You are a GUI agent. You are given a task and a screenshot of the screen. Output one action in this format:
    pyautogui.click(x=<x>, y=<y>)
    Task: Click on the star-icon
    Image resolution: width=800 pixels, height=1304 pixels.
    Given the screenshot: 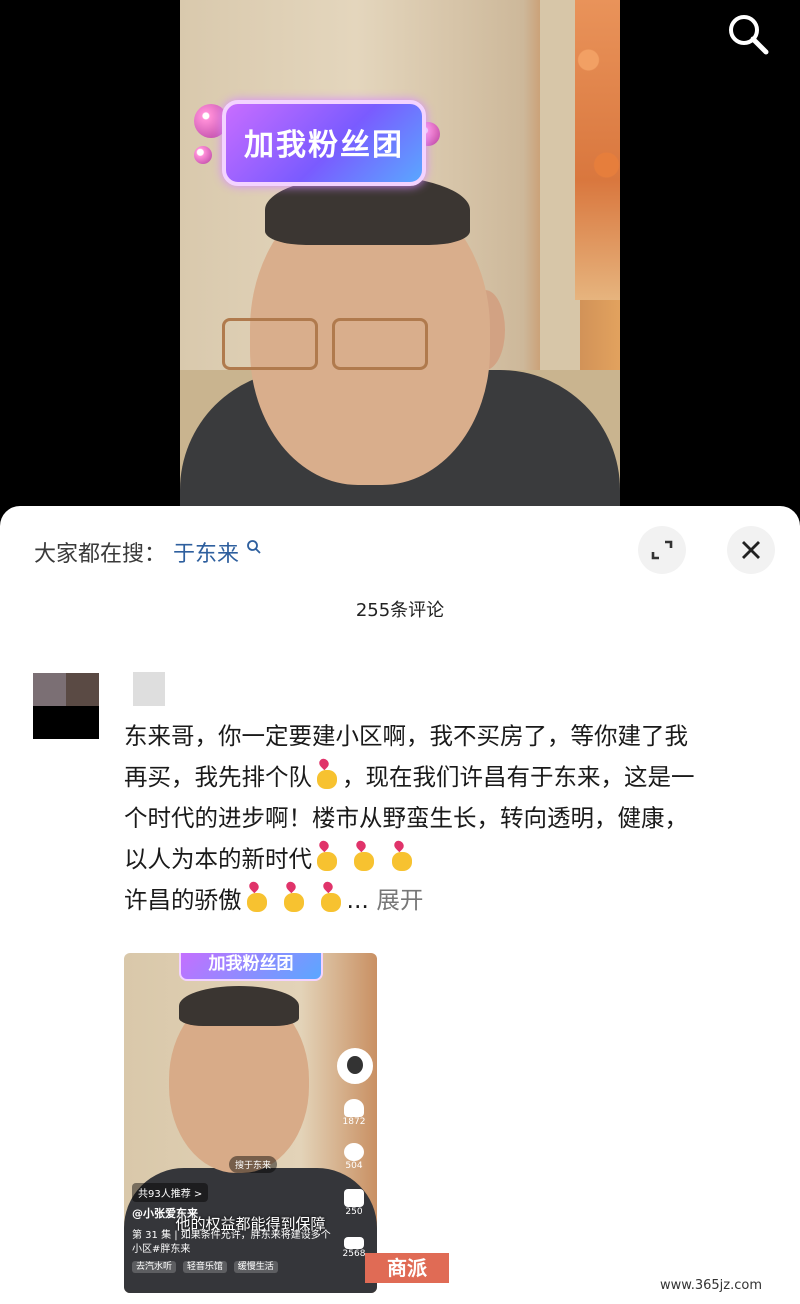 What is the action you would take?
    pyautogui.click(x=354, y=1198)
    